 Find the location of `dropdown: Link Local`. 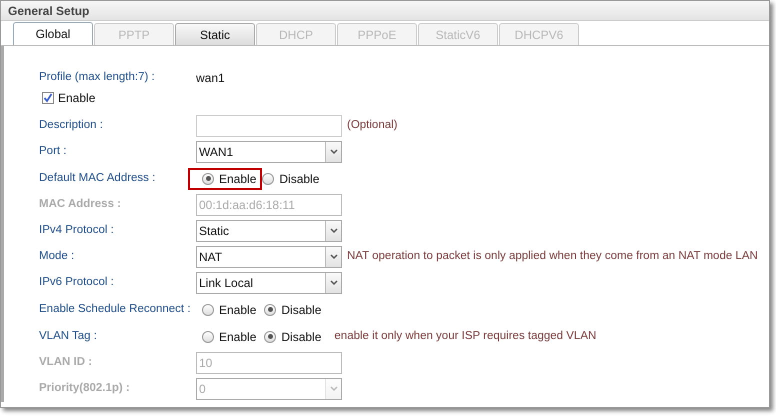

dropdown: Link Local is located at coordinates (269, 283).